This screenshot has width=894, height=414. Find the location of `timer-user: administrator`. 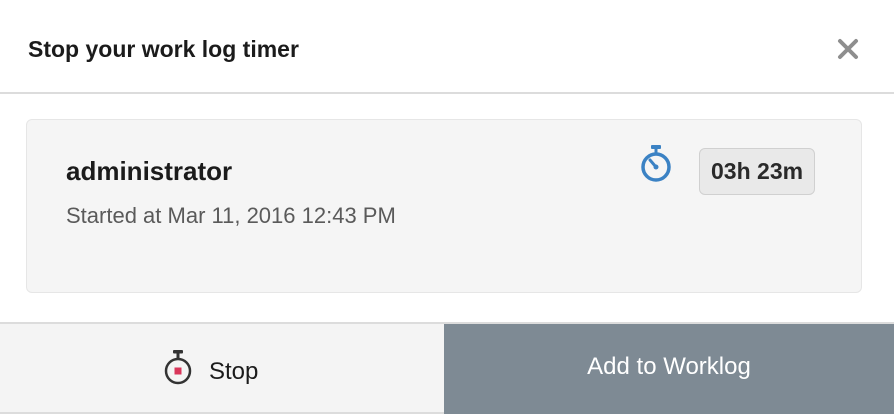

timer-user: administrator is located at coordinates (149, 171).